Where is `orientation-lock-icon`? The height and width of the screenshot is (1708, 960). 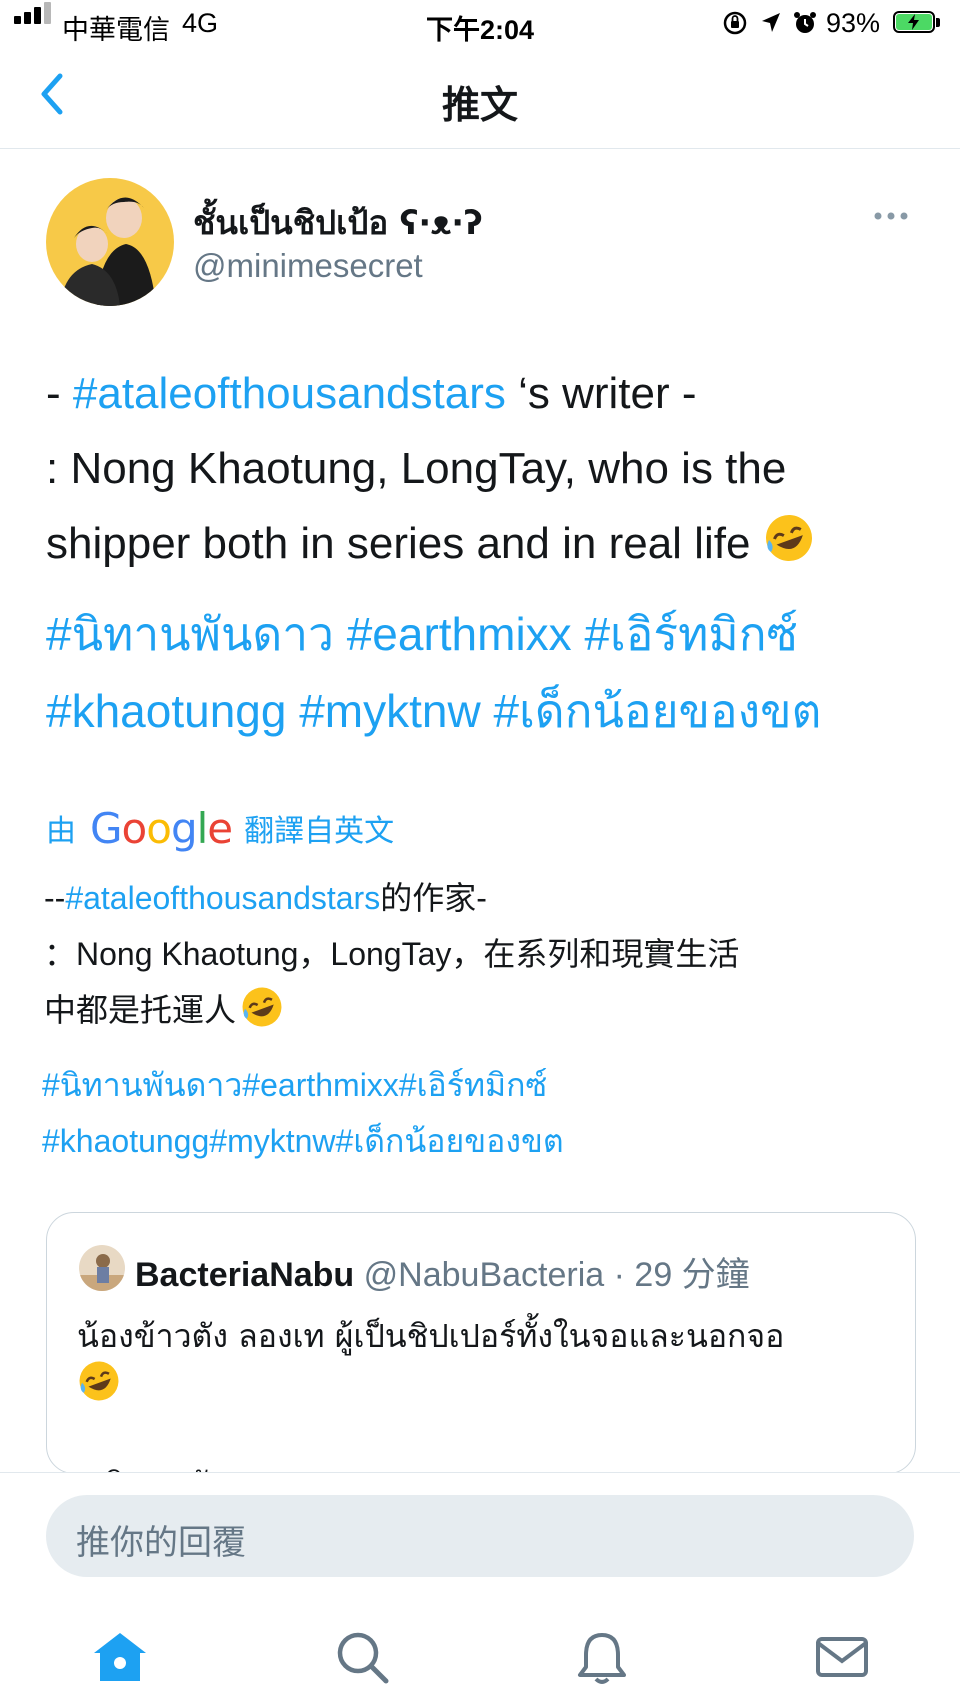
orientation-lock-icon is located at coordinates (735, 23).